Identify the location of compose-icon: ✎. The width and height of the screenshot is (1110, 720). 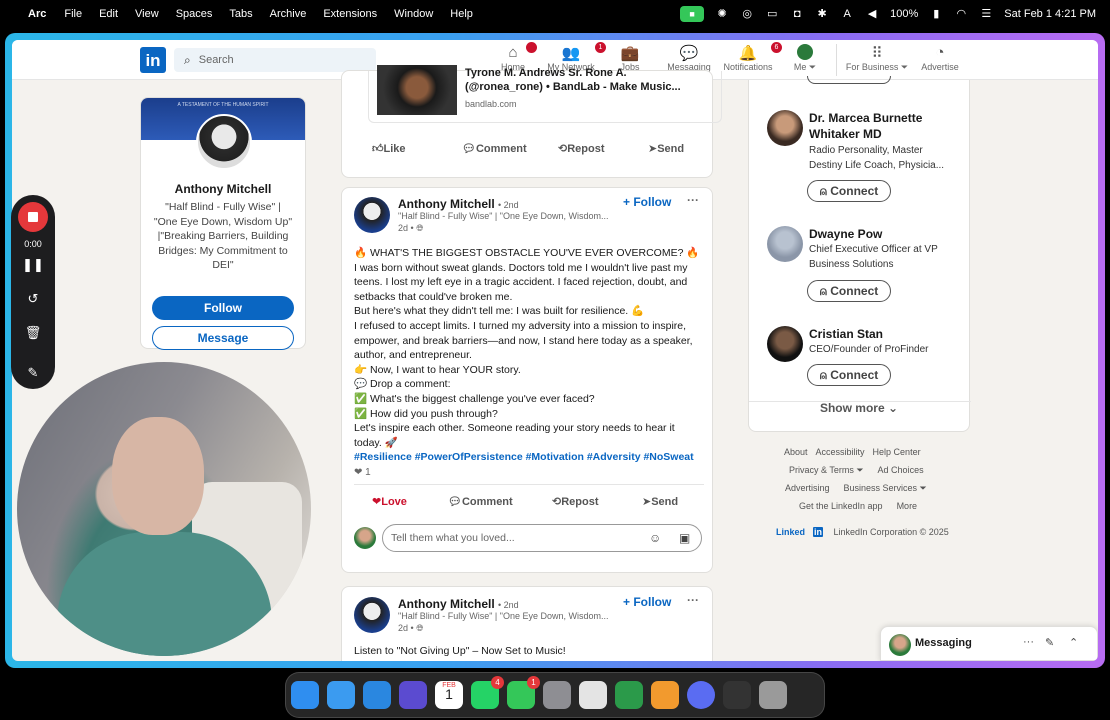
(1049, 642).